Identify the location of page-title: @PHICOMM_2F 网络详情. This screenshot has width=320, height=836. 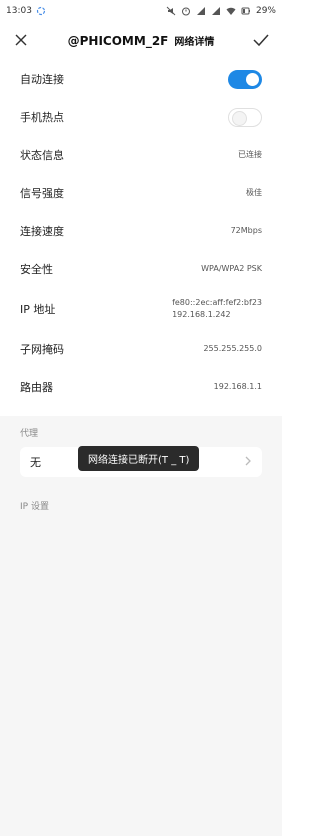
(141, 40).